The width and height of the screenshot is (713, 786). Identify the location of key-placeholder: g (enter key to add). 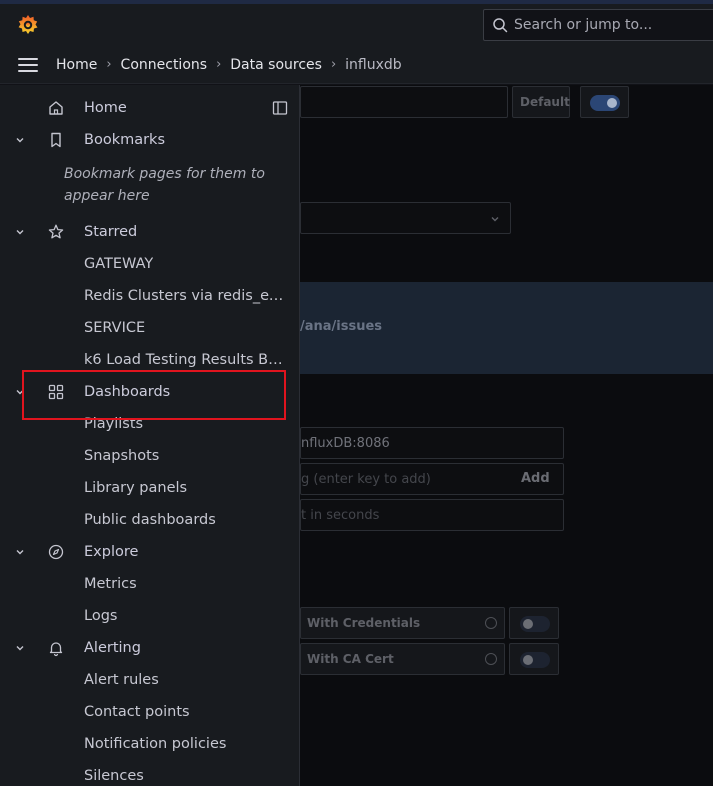
(366, 479).